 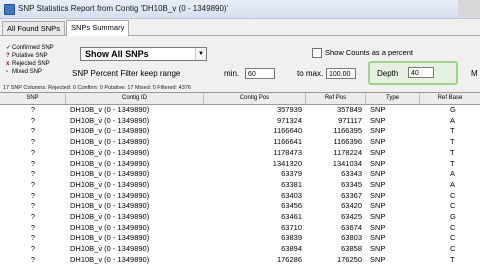 I want to click on ref-pos-cell: 1341034, so click(x=347, y=163).